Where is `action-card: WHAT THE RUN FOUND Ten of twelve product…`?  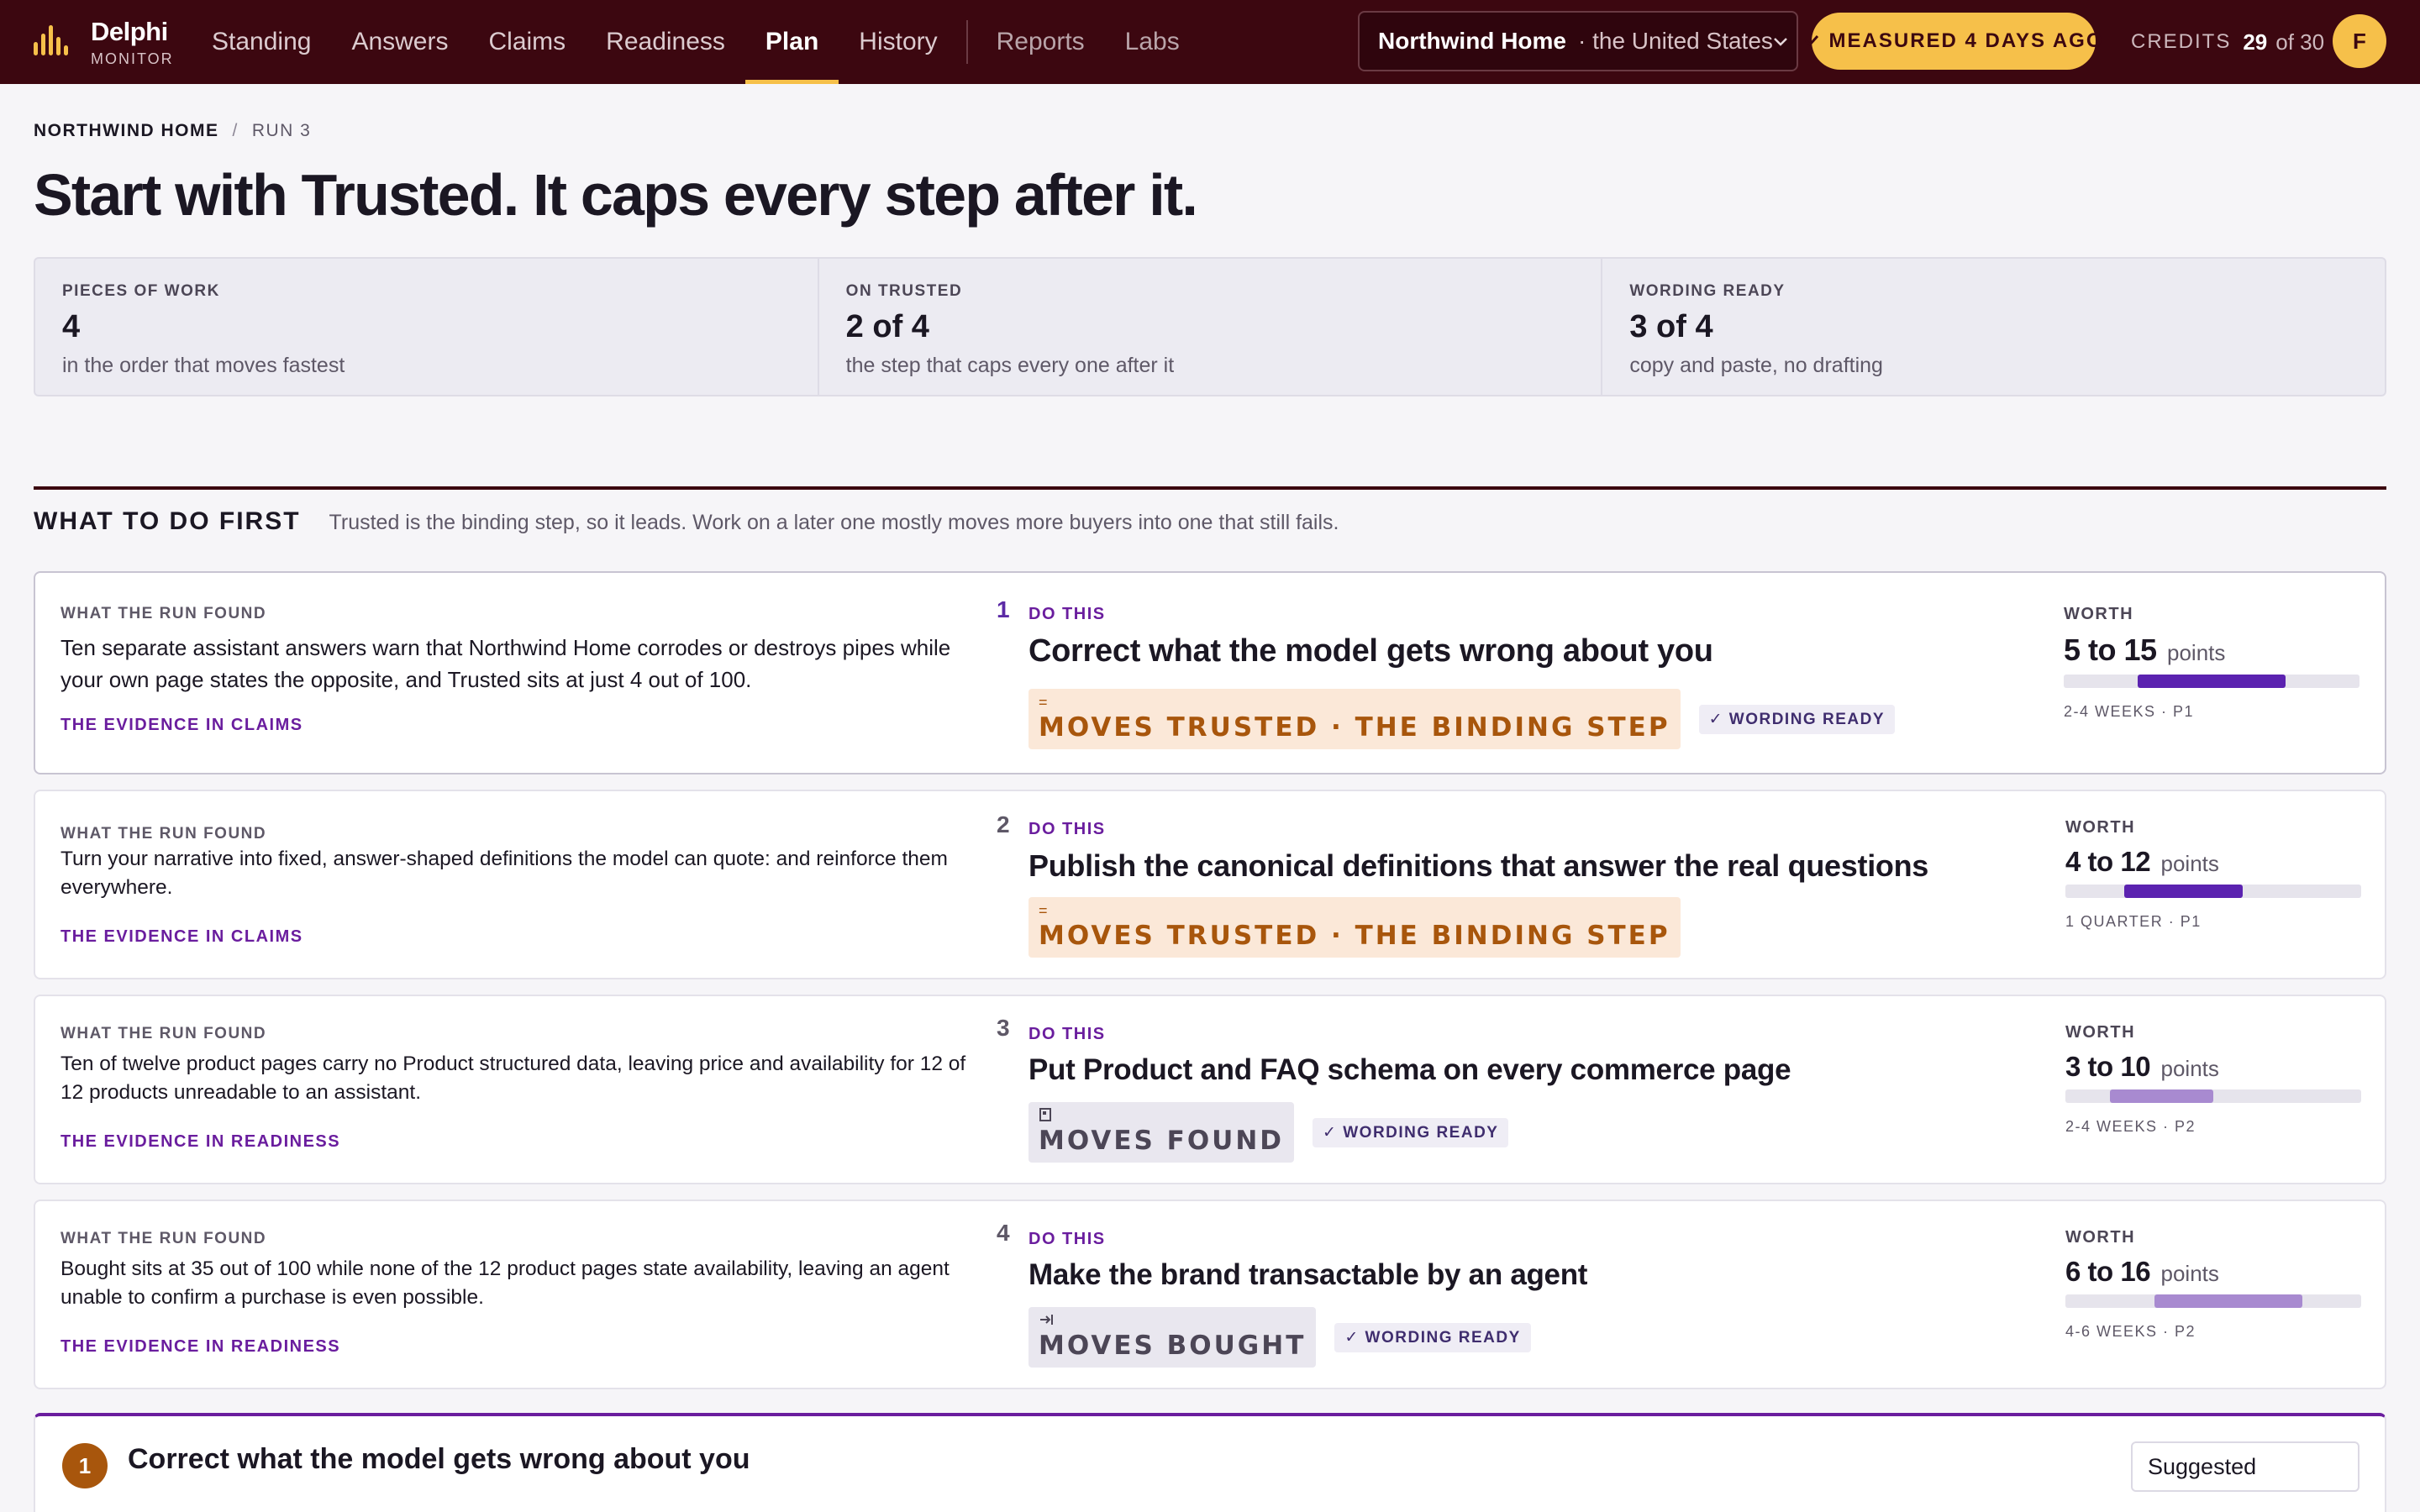 action-card: WHAT THE RUN FOUND Ten of twelve product… is located at coordinates (1210, 1089).